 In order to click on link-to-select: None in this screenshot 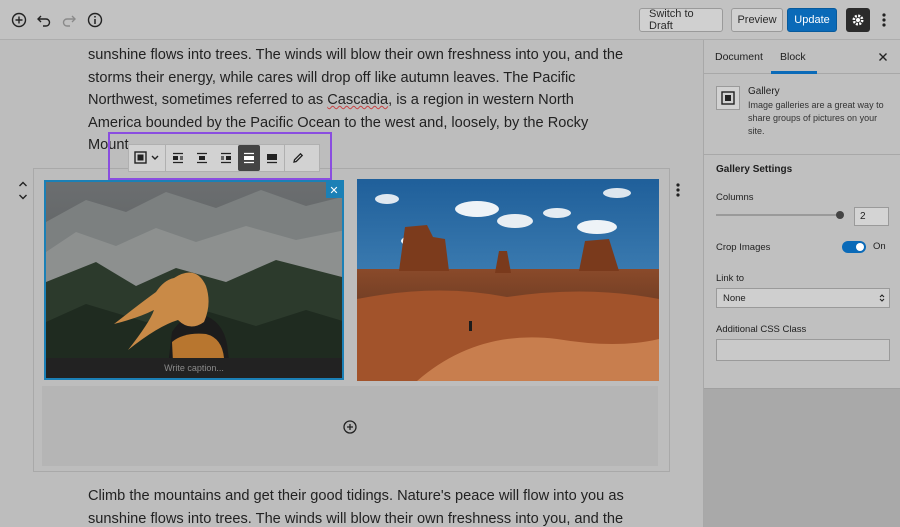, I will do `click(803, 298)`.